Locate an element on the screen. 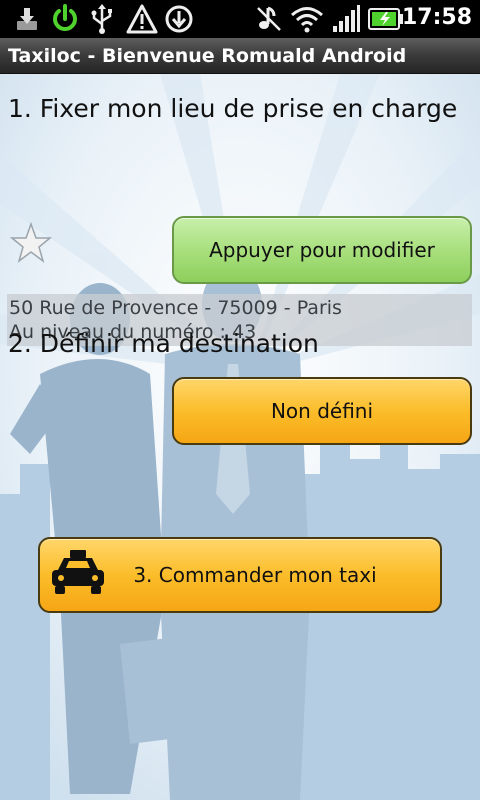  clock: 17:58 is located at coordinates (436, 17).